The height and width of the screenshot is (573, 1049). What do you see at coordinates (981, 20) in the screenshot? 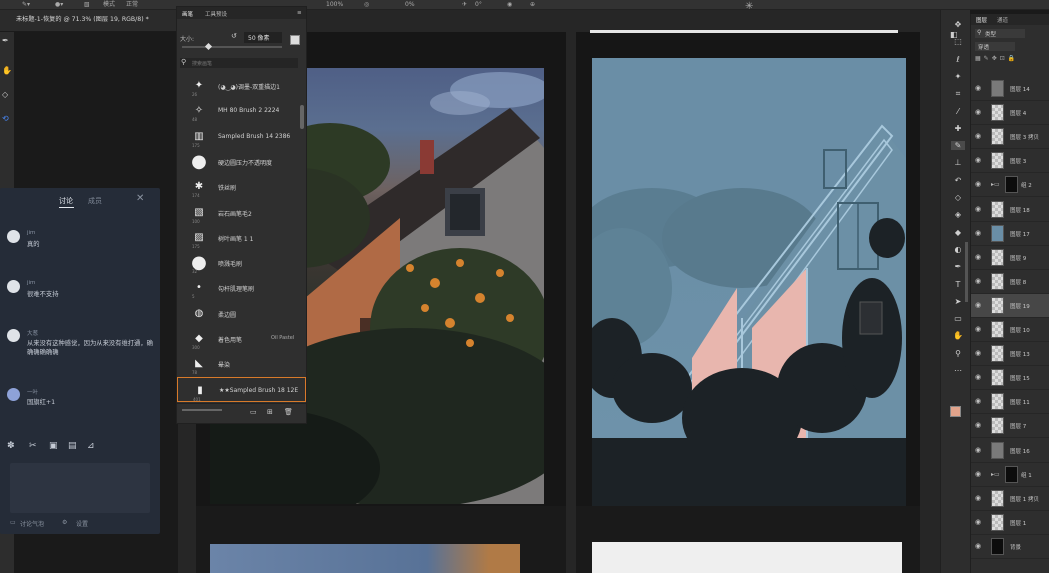
I see `tab-layers: 图层` at bounding box center [981, 20].